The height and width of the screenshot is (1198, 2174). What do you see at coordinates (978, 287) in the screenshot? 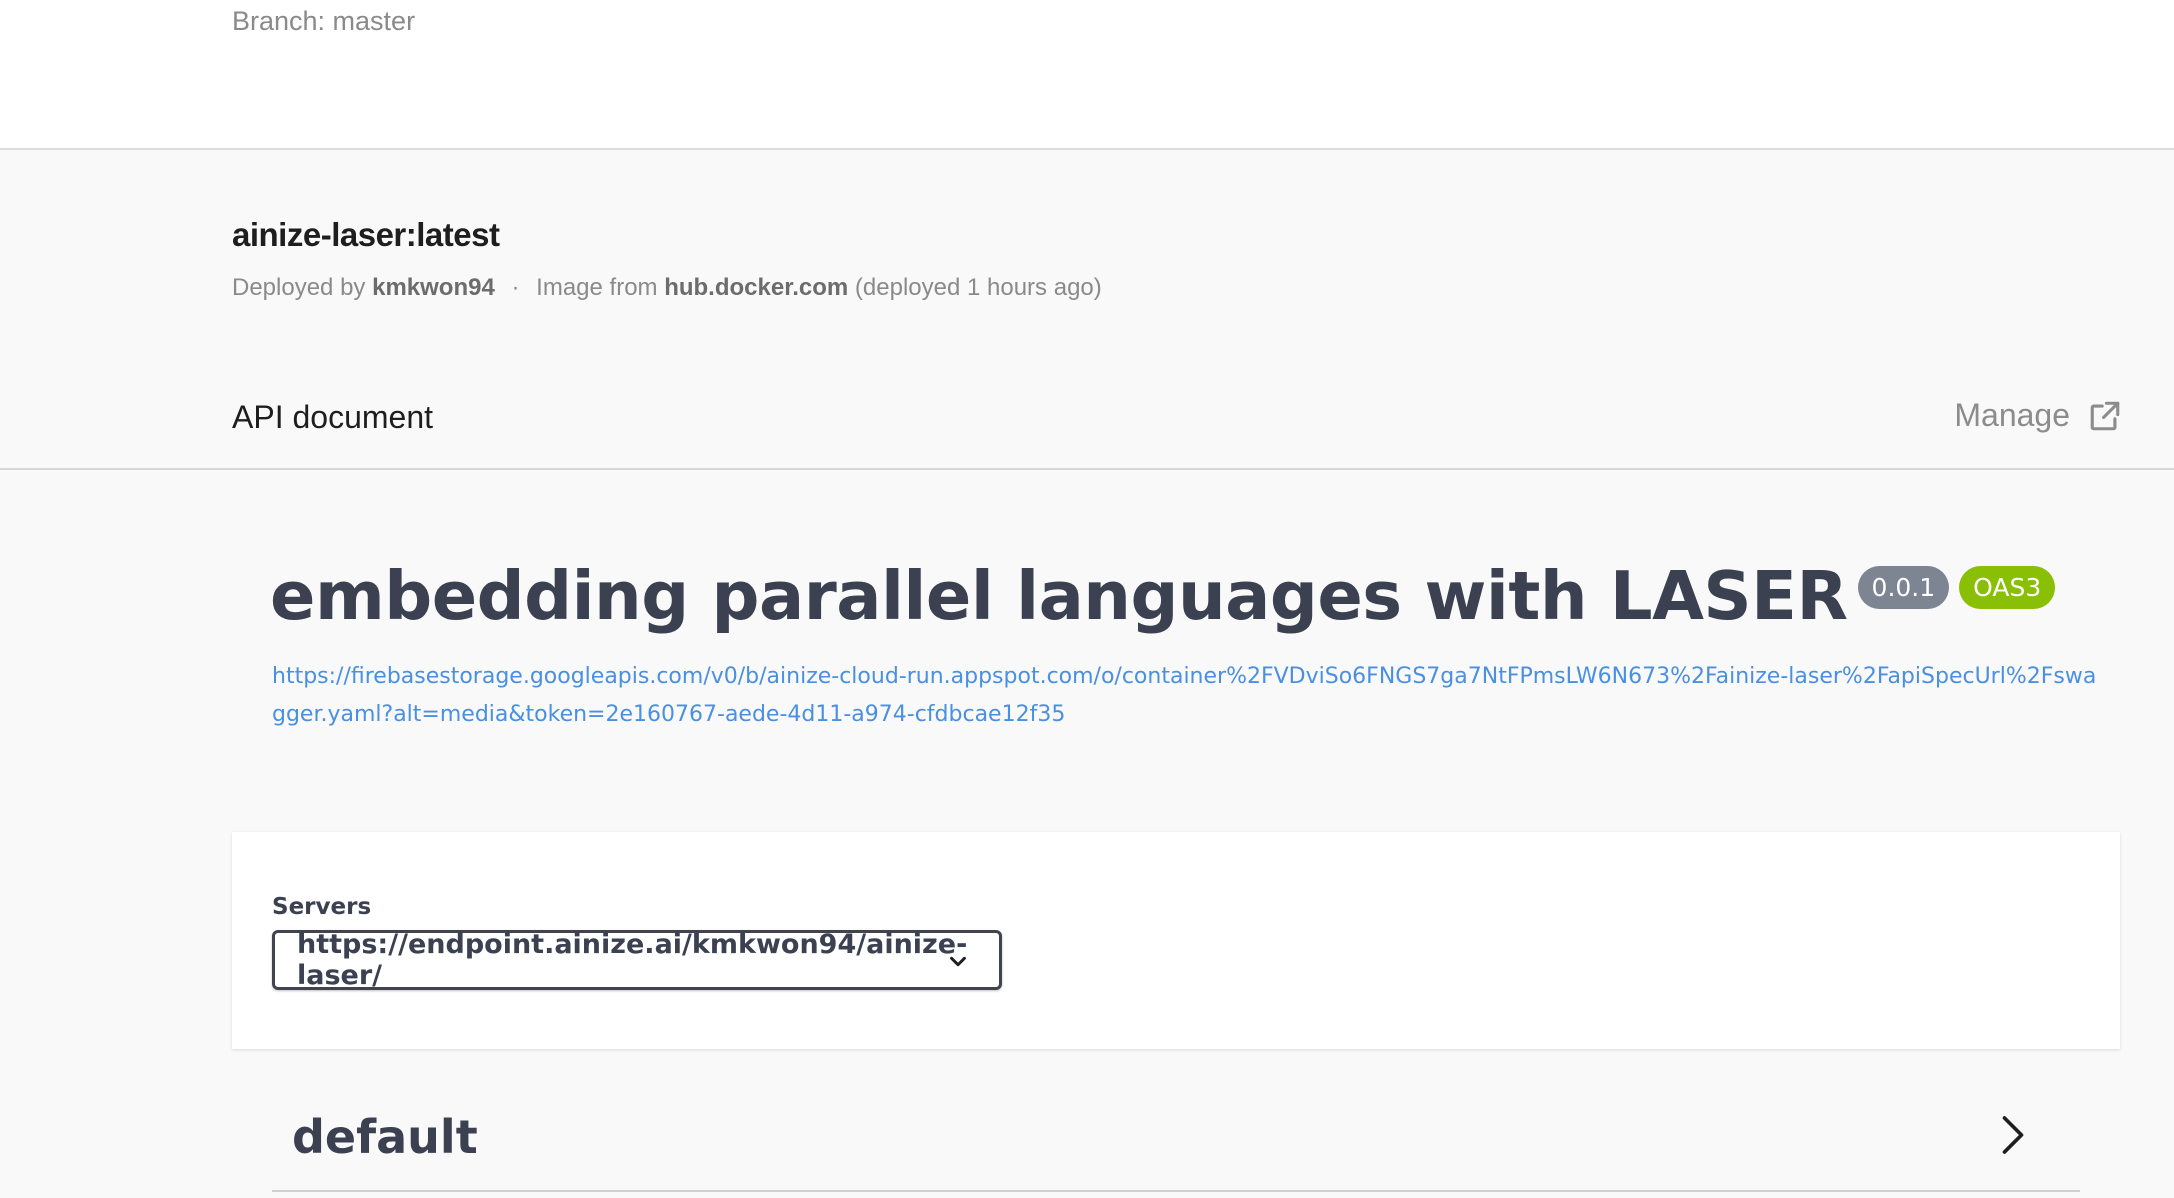
I see `deployed-time: (deployed 1 hours ago)` at bounding box center [978, 287].